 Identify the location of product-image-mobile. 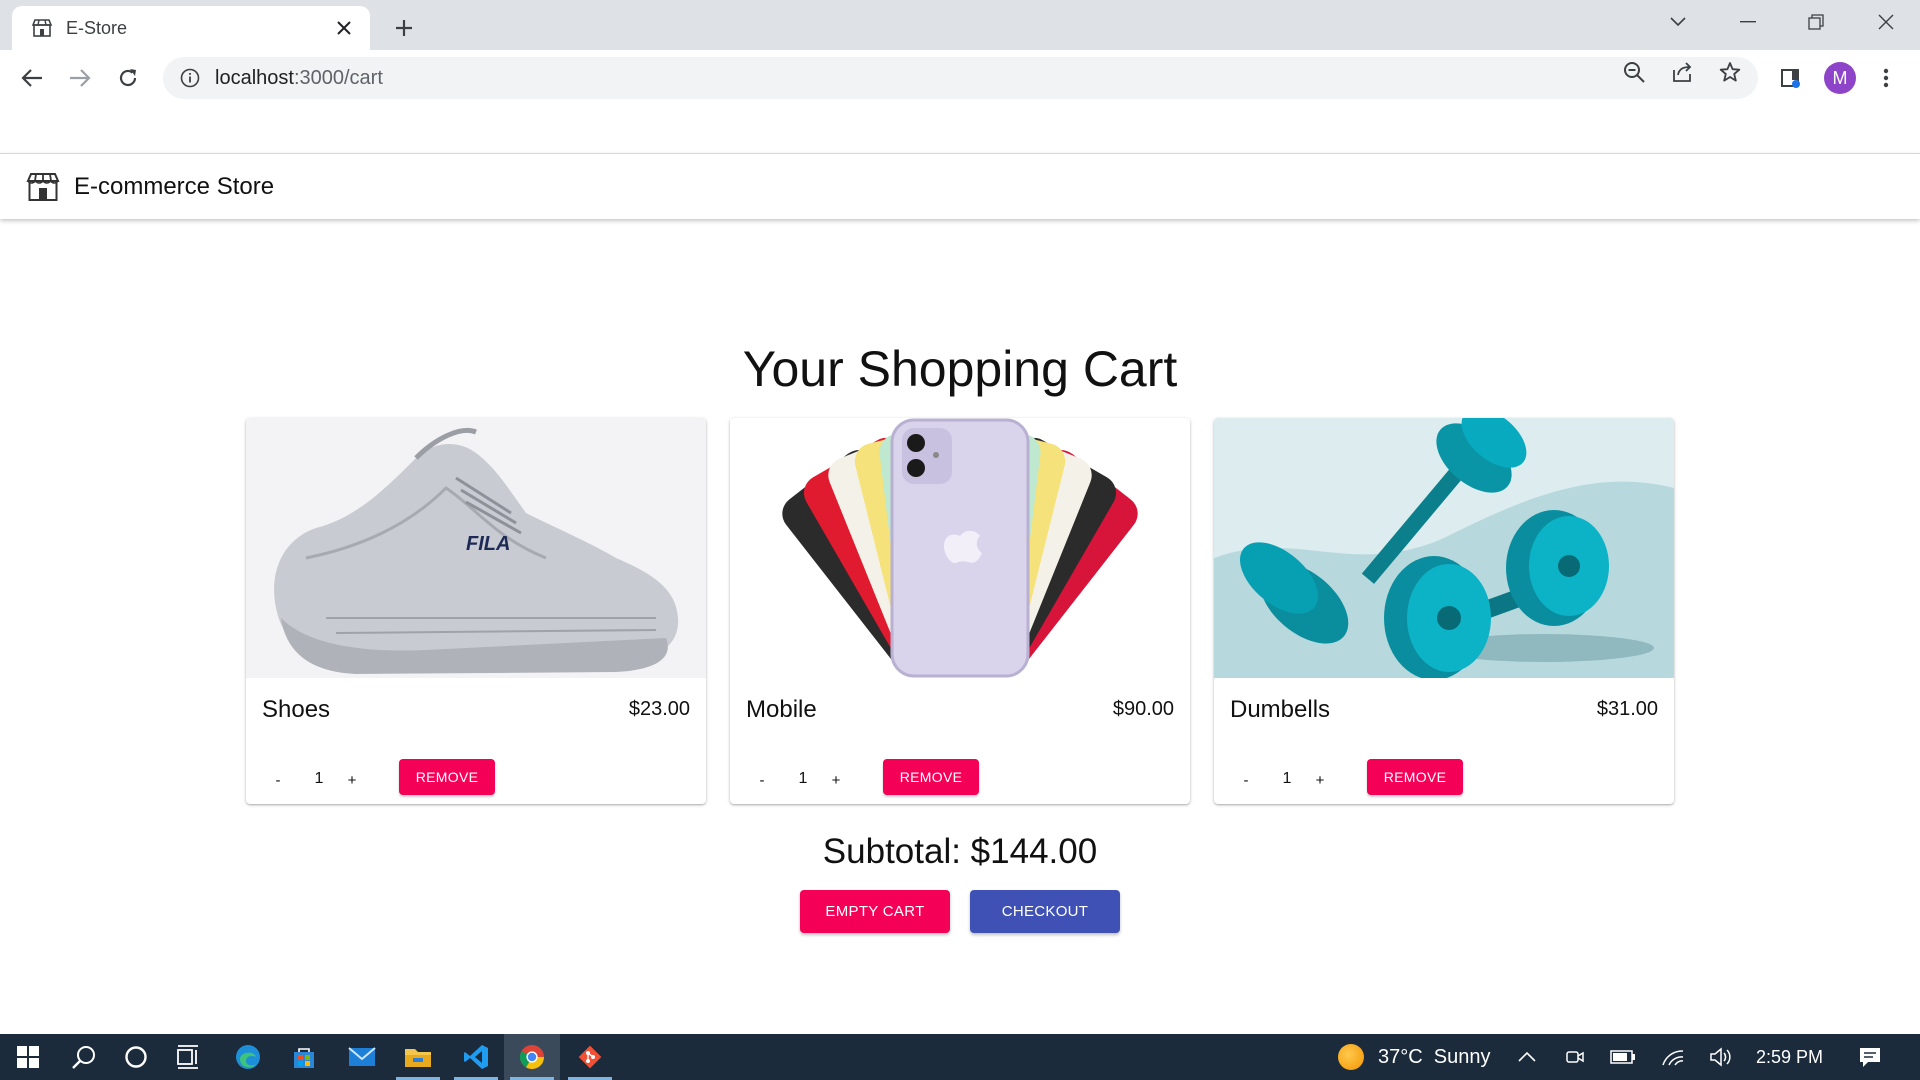
(960, 548).